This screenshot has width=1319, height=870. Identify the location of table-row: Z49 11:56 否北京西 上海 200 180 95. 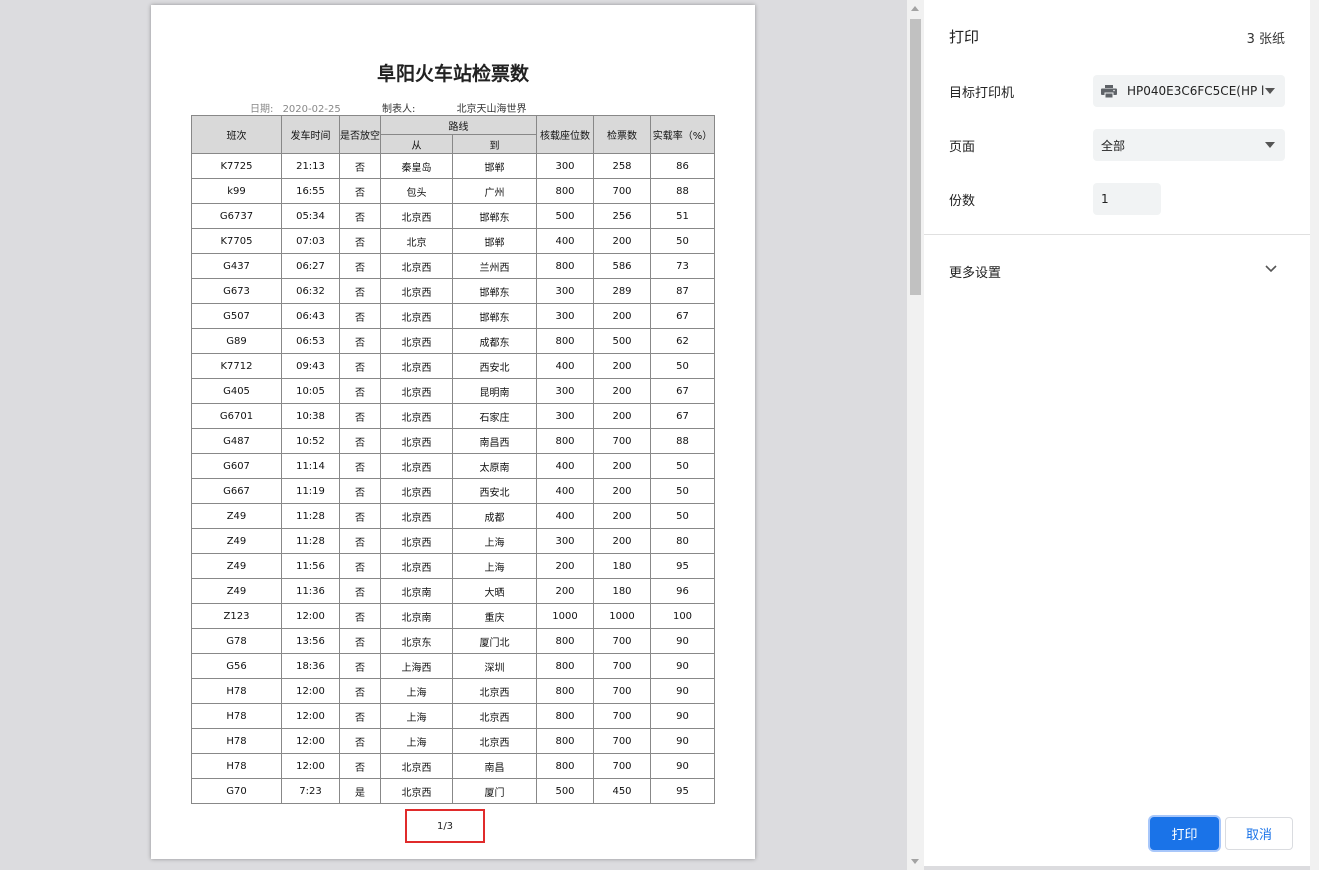
(453, 566).